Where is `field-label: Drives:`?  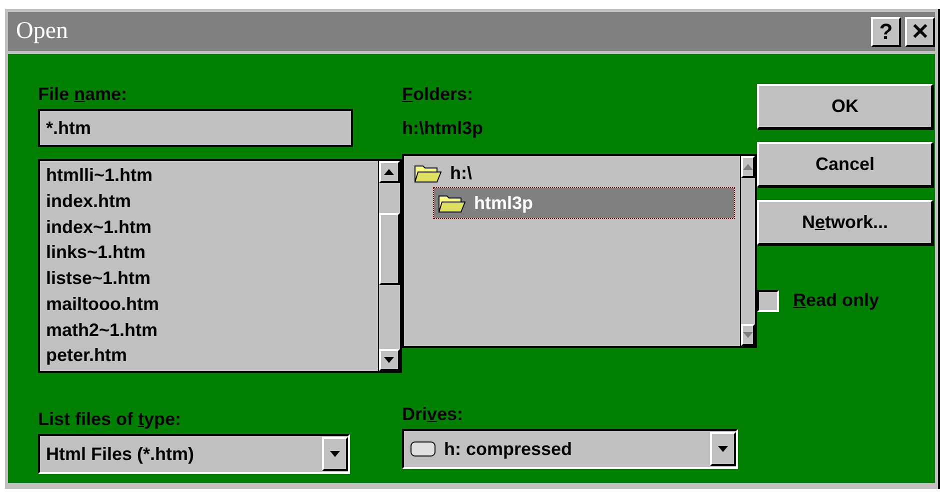
field-label: Drives: is located at coordinates (433, 415).